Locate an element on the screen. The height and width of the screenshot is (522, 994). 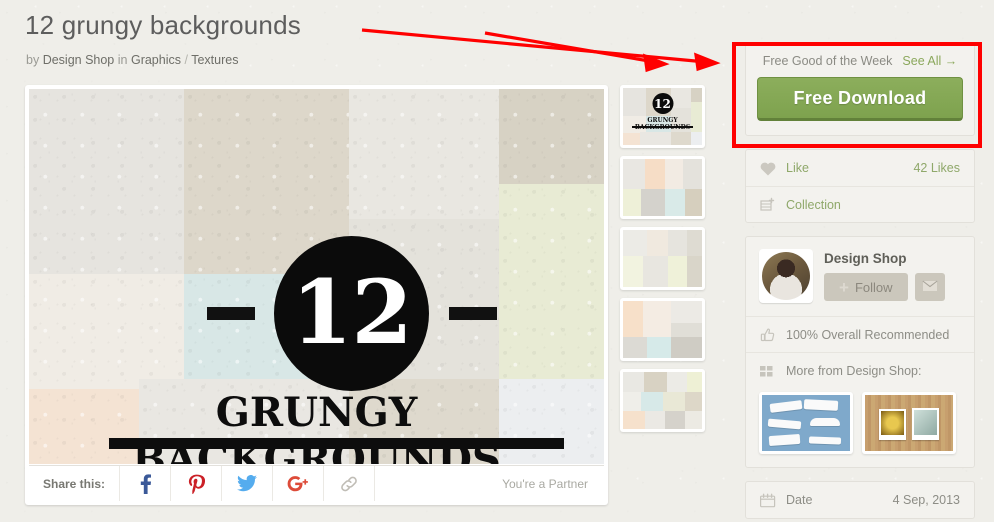
more-from-row: More from Design Shop: is located at coordinates (860, 370).